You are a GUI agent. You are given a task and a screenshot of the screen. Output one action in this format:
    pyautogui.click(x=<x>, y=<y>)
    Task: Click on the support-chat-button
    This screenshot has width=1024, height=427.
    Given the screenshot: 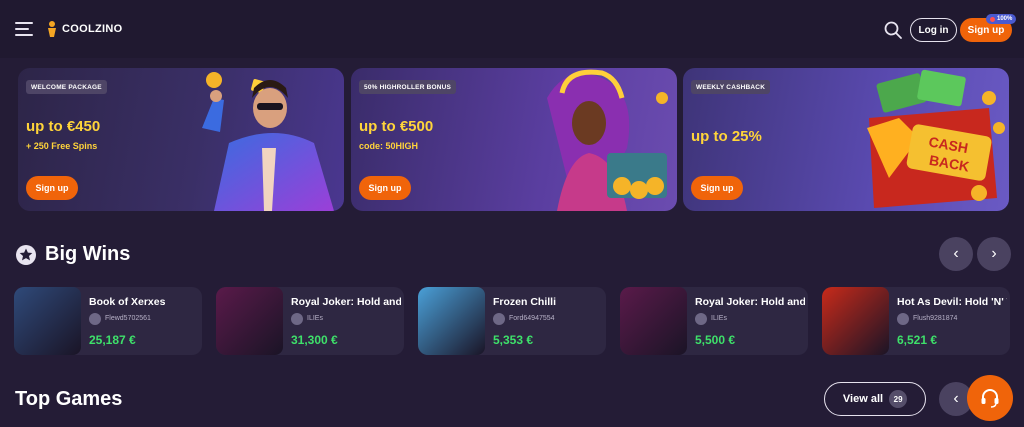 What is the action you would take?
    pyautogui.click(x=990, y=398)
    